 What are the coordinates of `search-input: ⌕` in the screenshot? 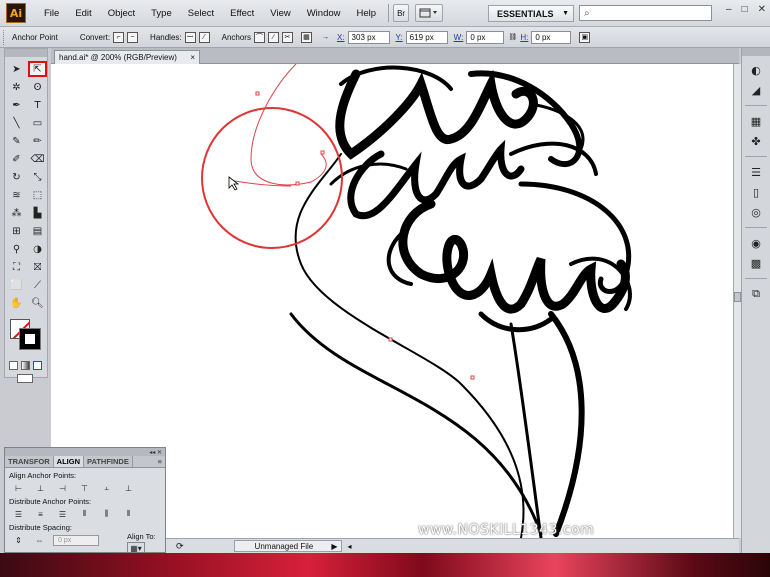 It's located at (645, 13).